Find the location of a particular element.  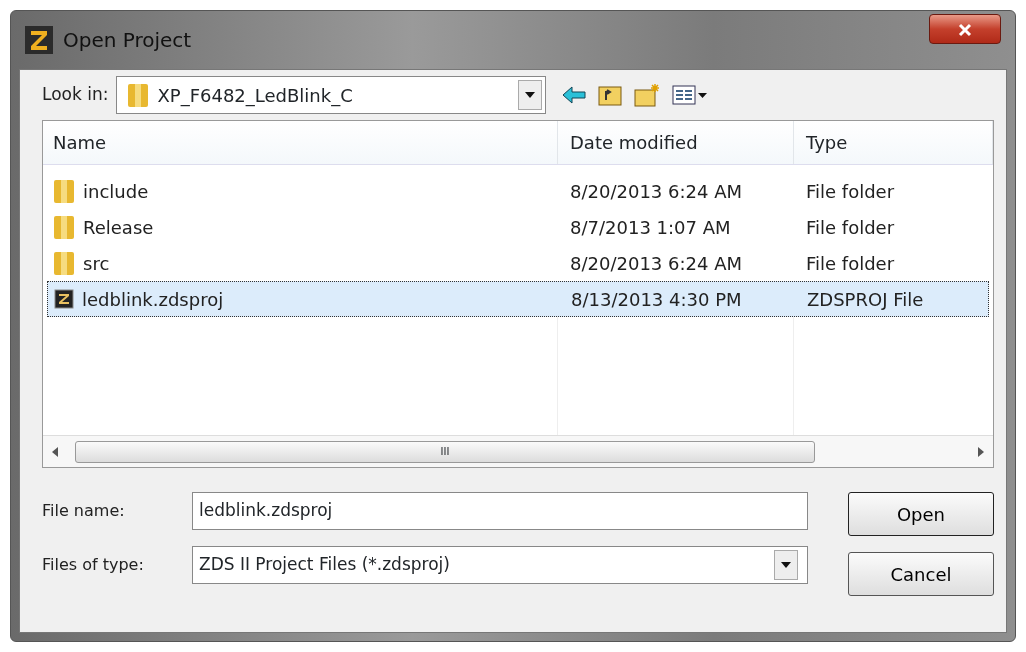

scrollbar-thumb: III is located at coordinates (445, 451).